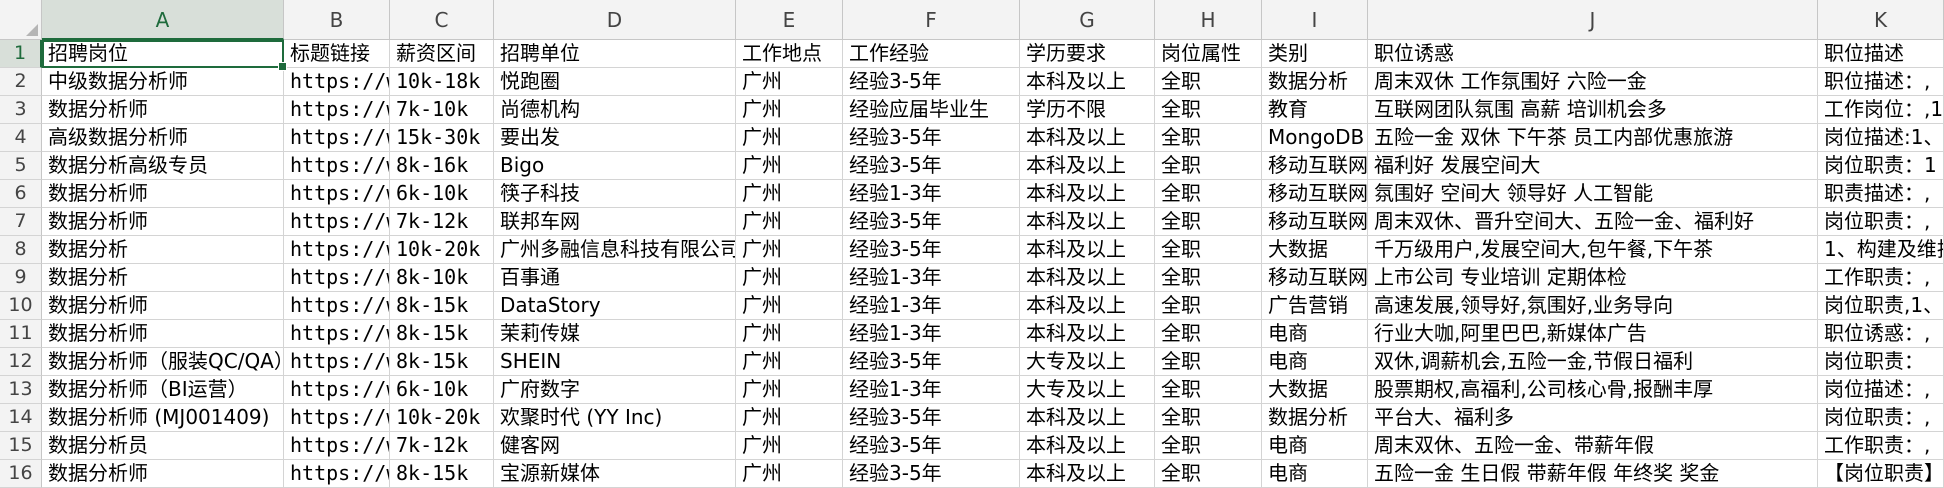 The height and width of the screenshot is (488, 1944). What do you see at coordinates (1087, 306) in the screenshot?
I see `cell-g10: 本科及以上` at bounding box center [1087, 306].